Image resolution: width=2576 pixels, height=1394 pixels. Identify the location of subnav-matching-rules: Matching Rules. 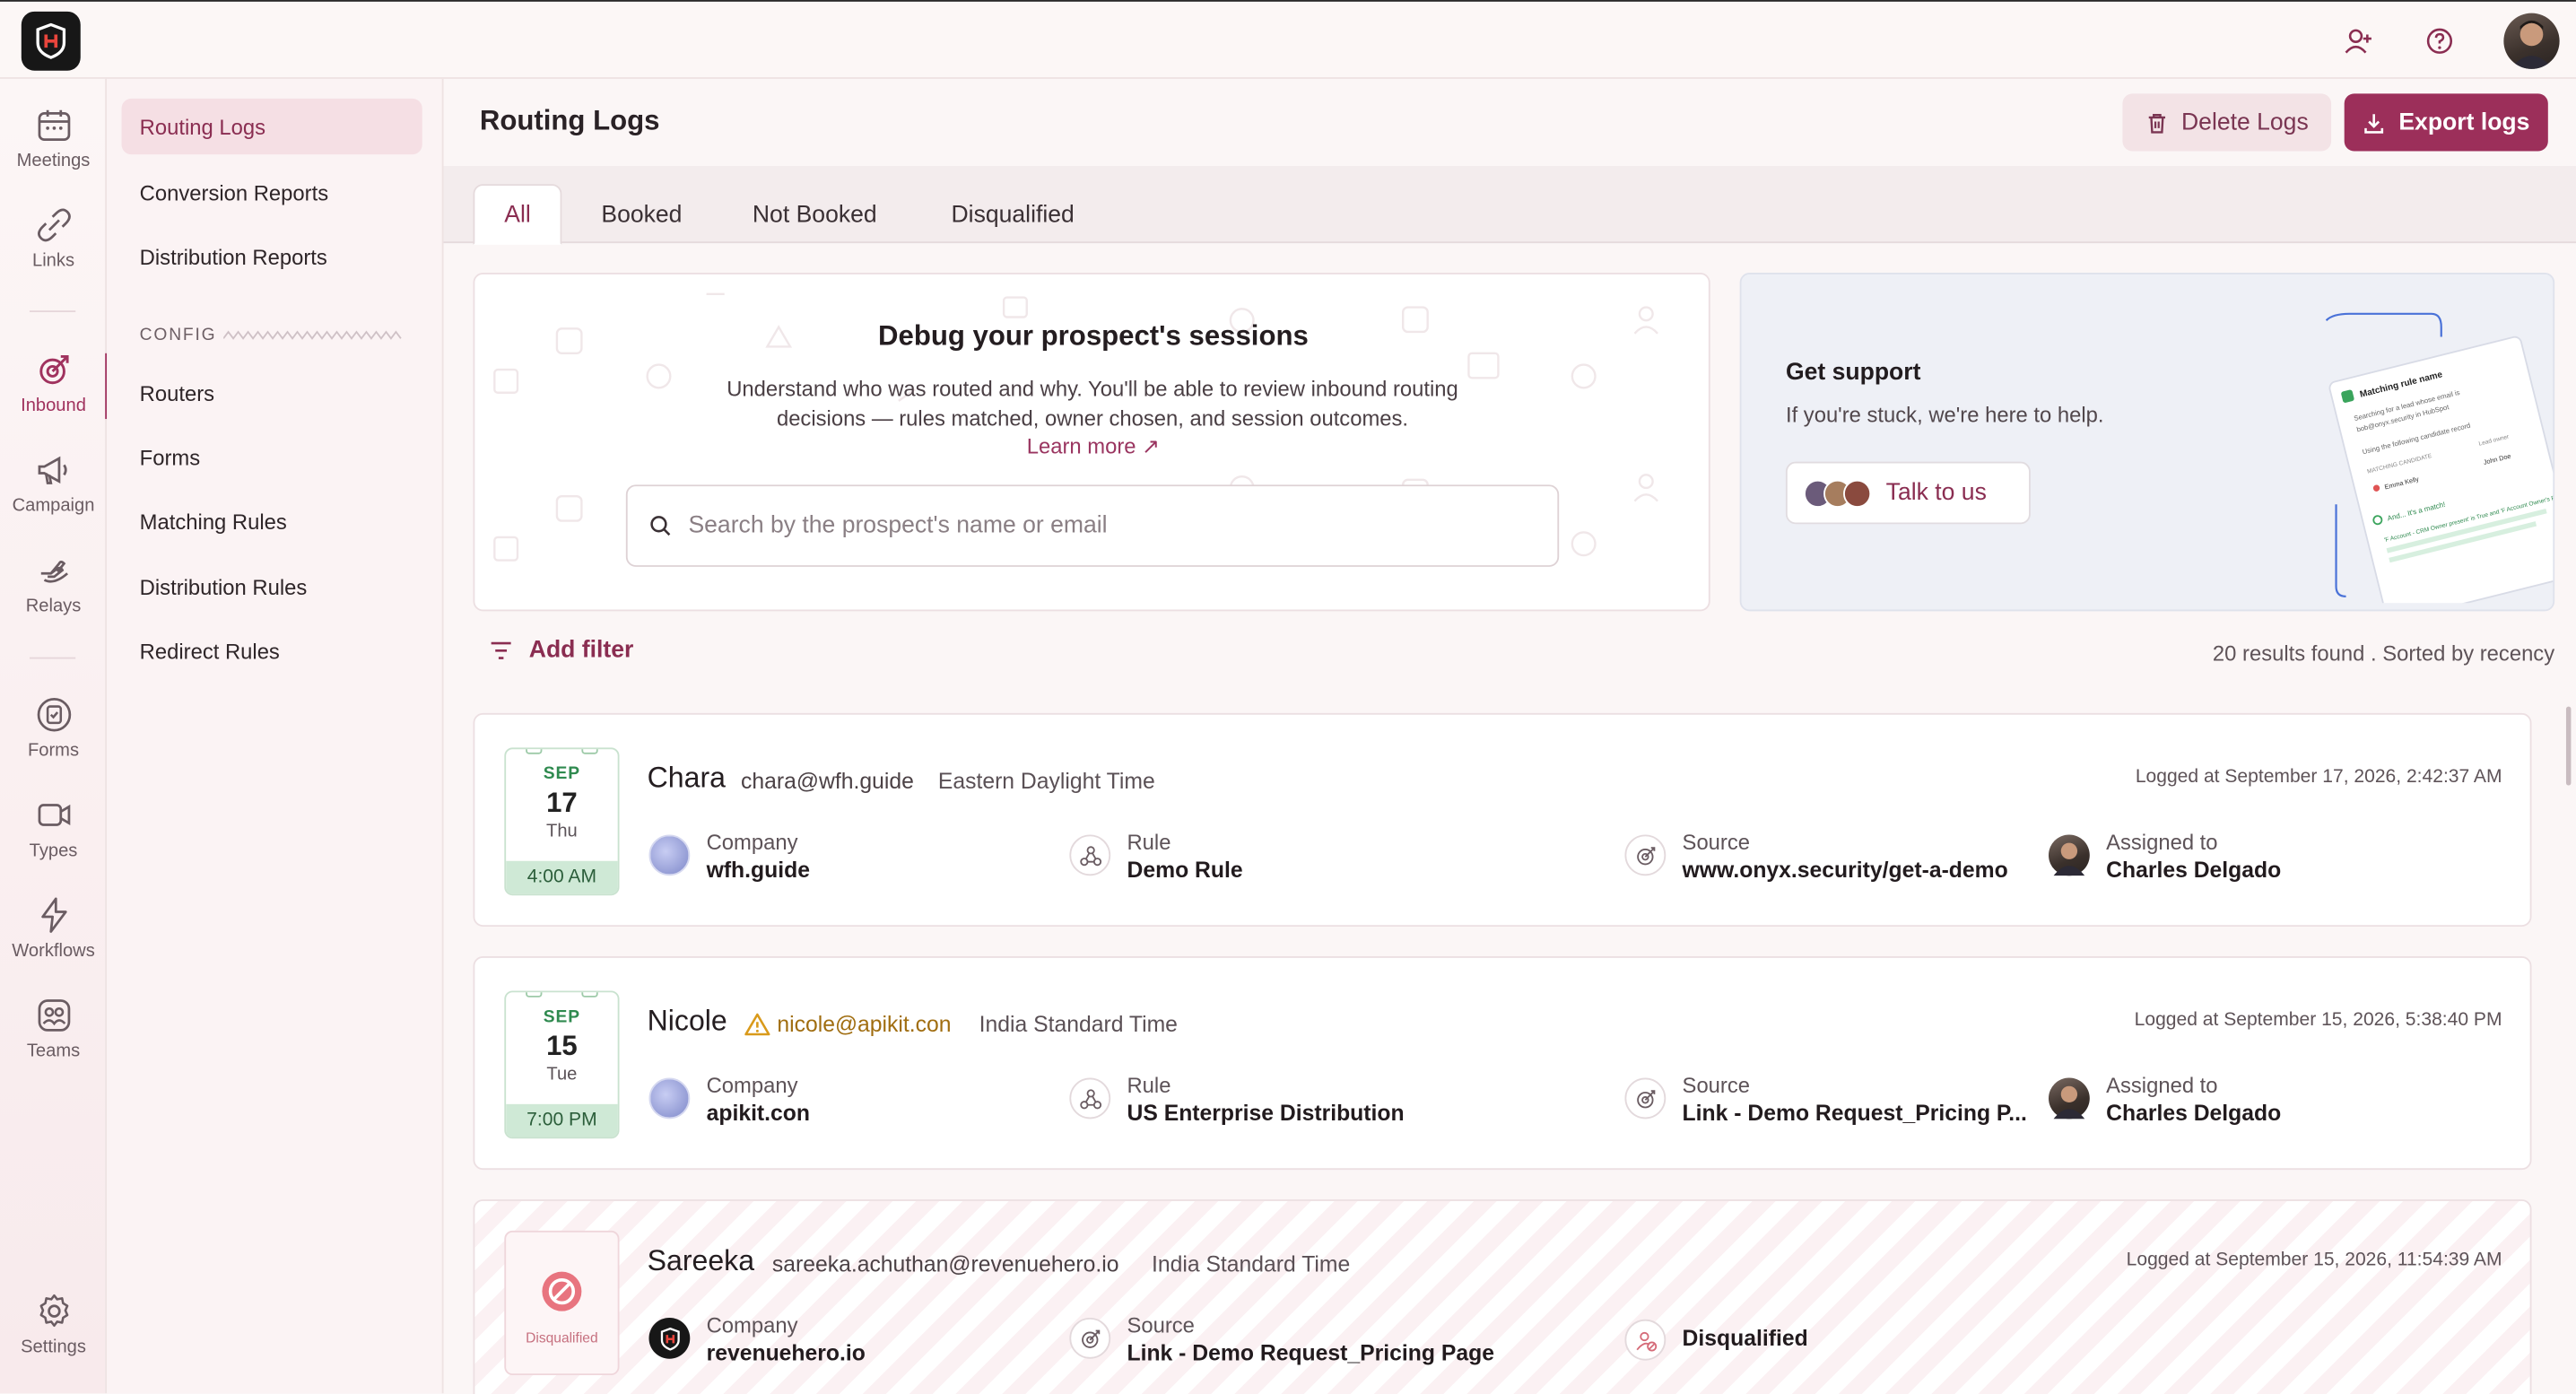
(272, 520).